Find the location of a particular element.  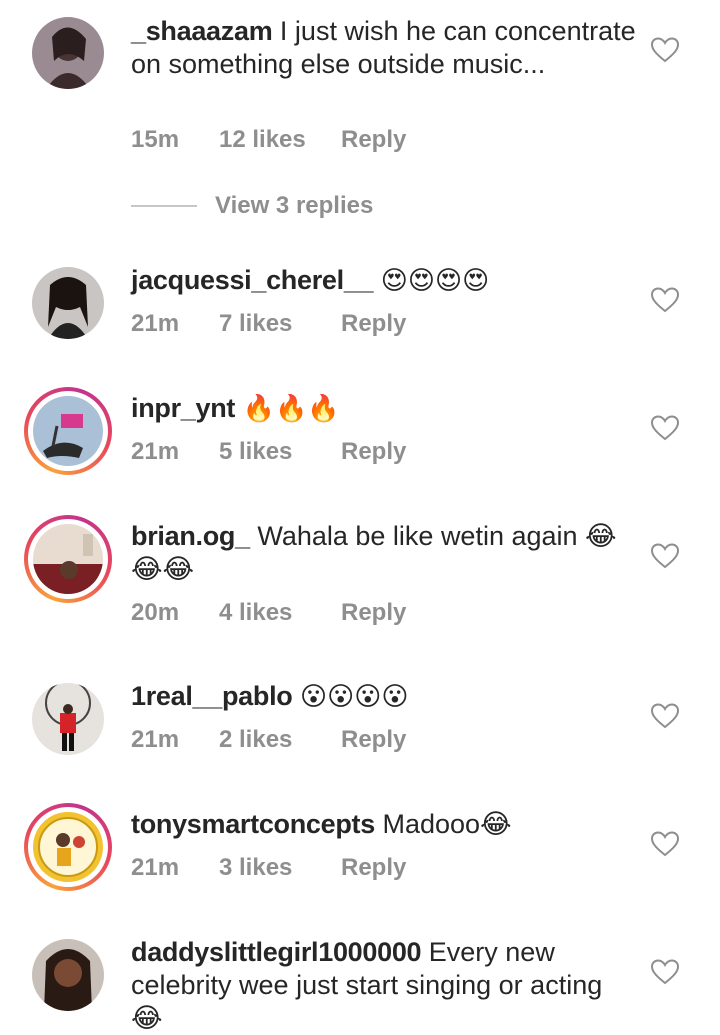

comment-meta: 21m 7 likes Reply is located at coordinates (268, 324).